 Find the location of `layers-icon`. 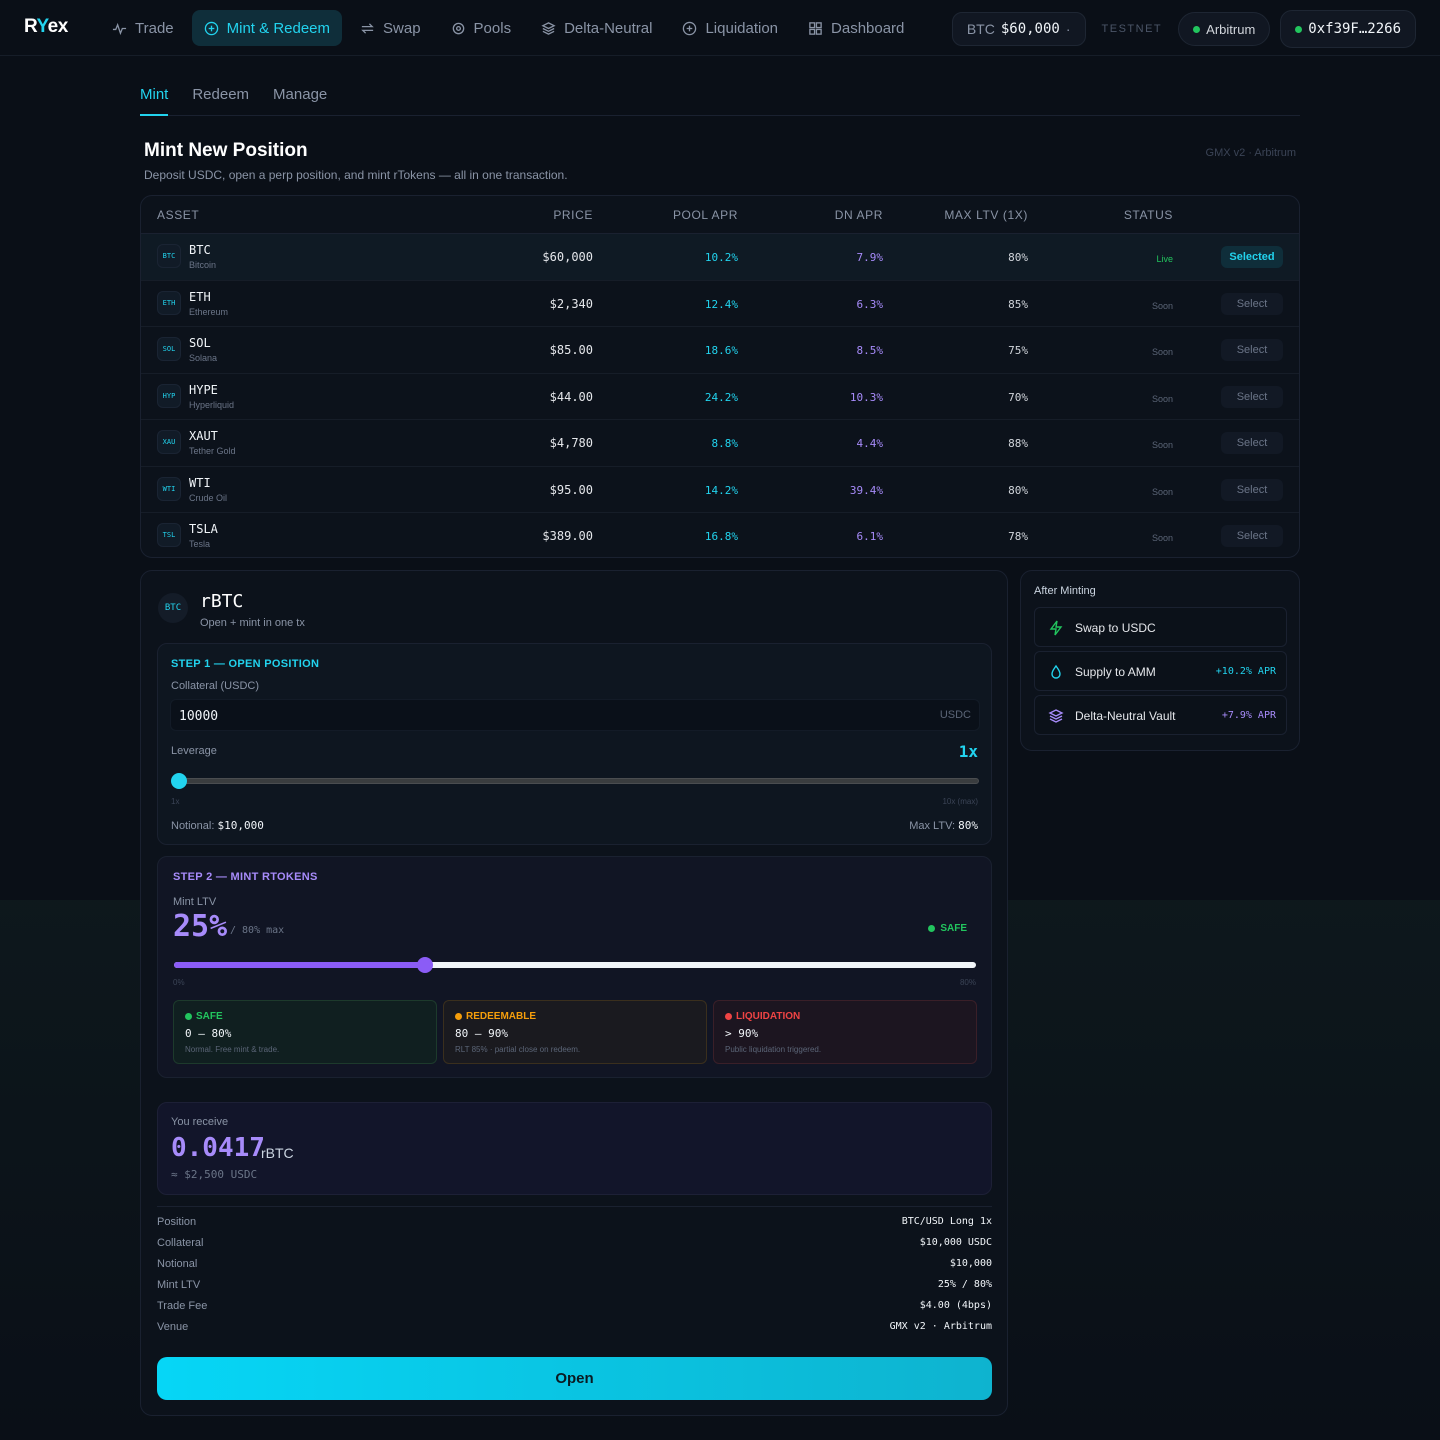

layers-icon is located at coordinates (1056, 716).